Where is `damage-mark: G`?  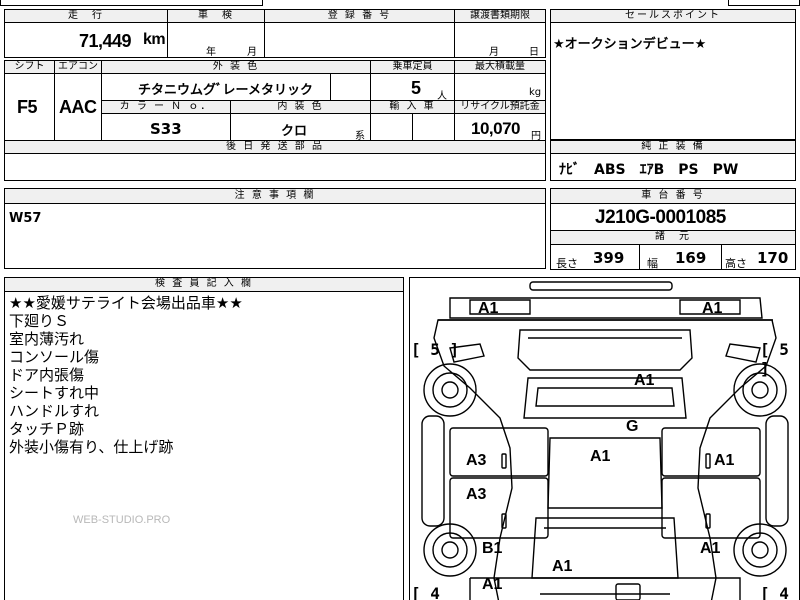
damage-mark: G is located at coordinates (632, 426).